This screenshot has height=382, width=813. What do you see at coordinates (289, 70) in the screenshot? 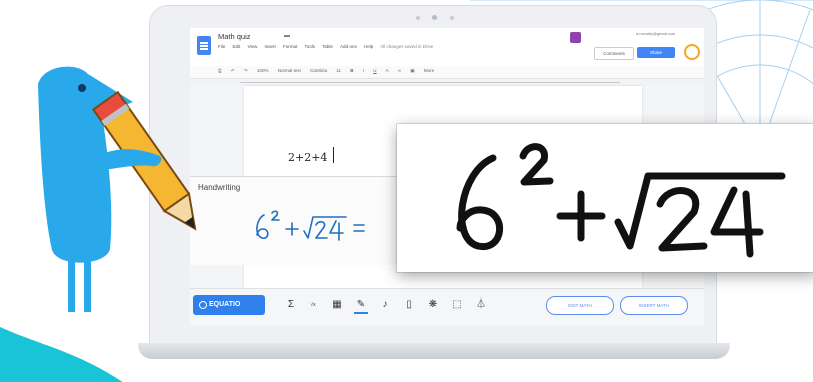
I see `style-select: Normal text` at bounding box center [289, 70].